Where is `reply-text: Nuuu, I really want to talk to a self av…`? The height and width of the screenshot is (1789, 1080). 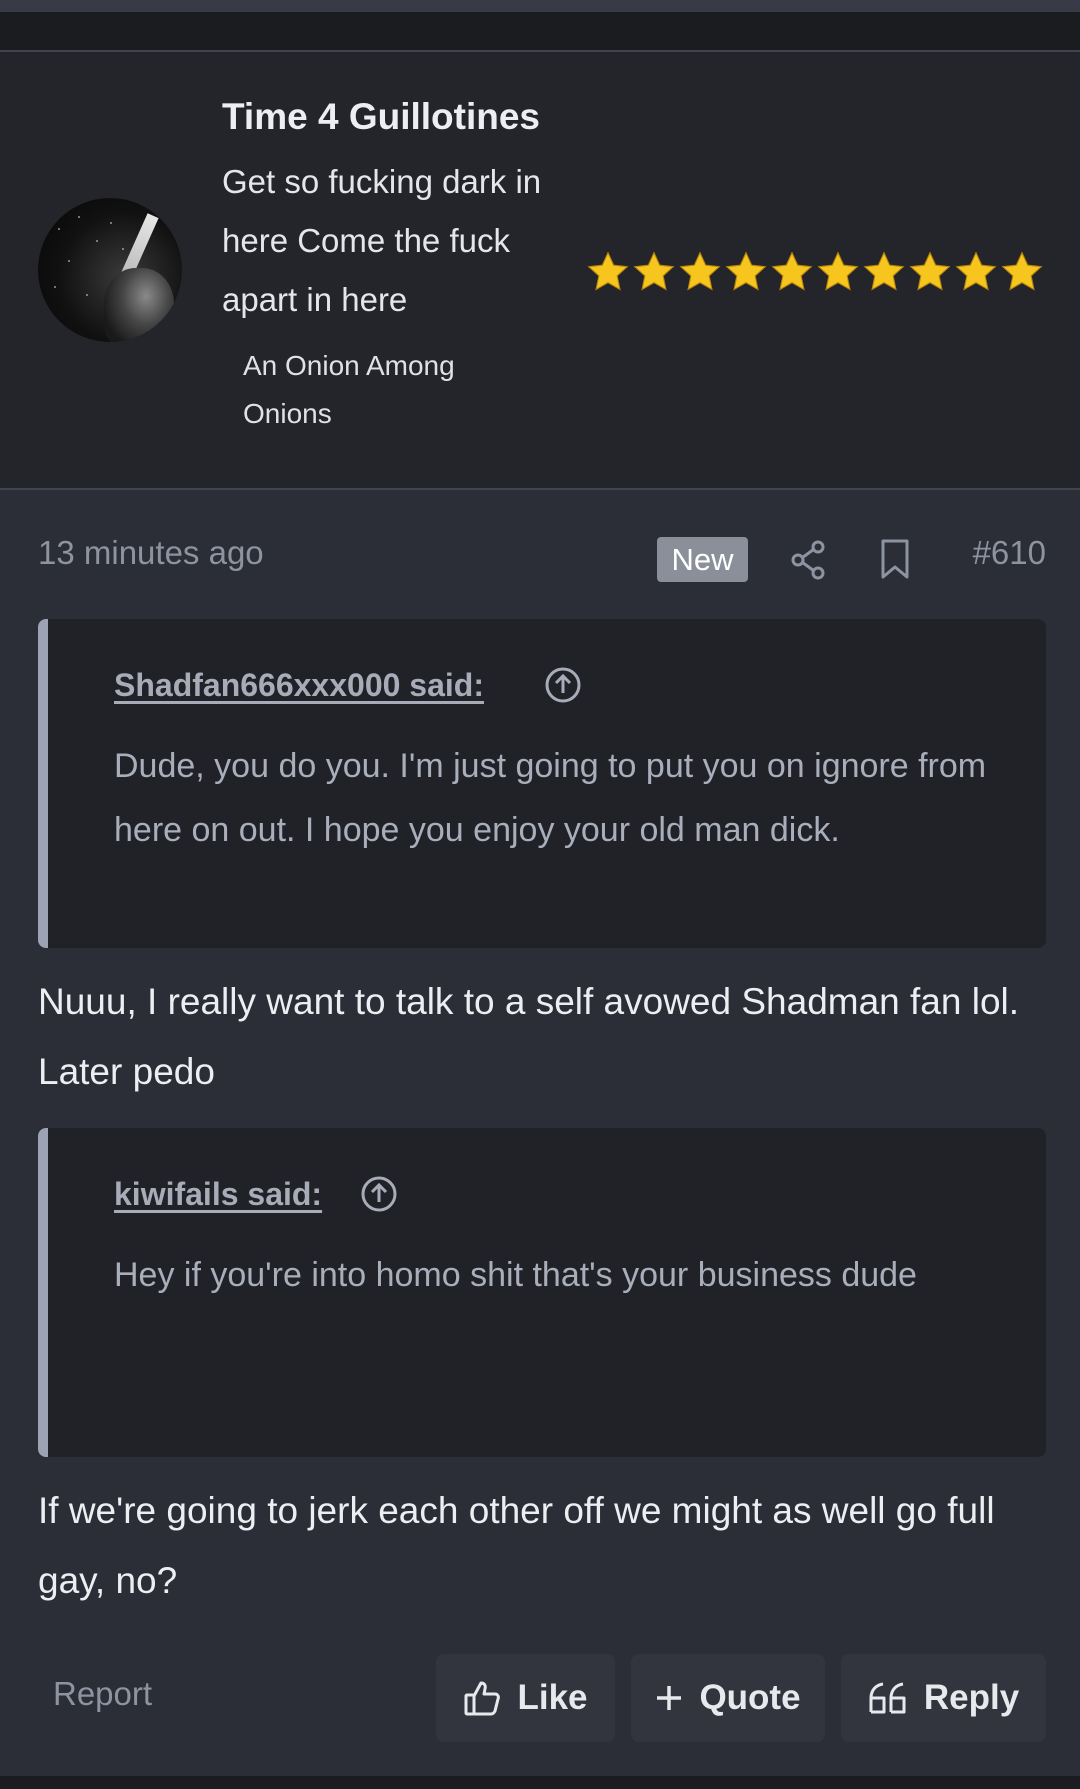
reply-text: Nuuu, I really want to talk to a self av… is located at coordinates (529, 1036).